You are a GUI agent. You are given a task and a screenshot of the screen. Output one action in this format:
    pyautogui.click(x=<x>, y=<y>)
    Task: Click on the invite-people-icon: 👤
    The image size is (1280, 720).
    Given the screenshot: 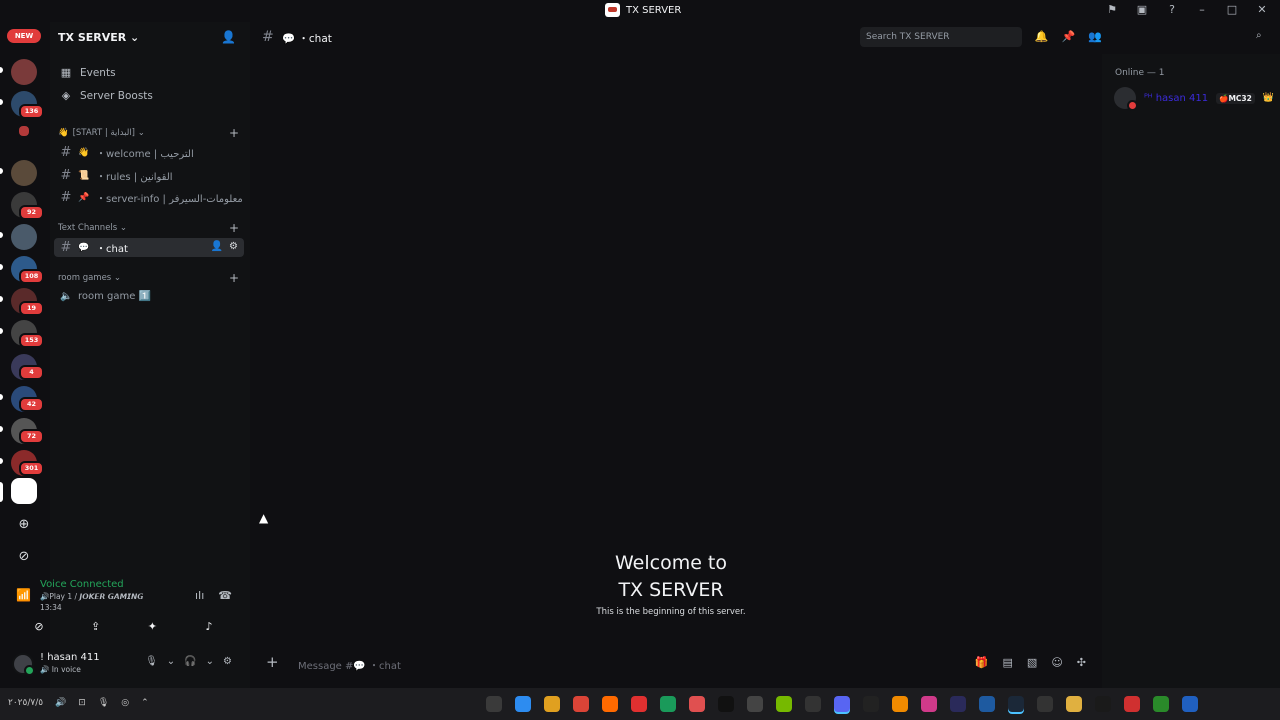 What is the action you would take?
    pyautogui.click(x=228, y=37)
    